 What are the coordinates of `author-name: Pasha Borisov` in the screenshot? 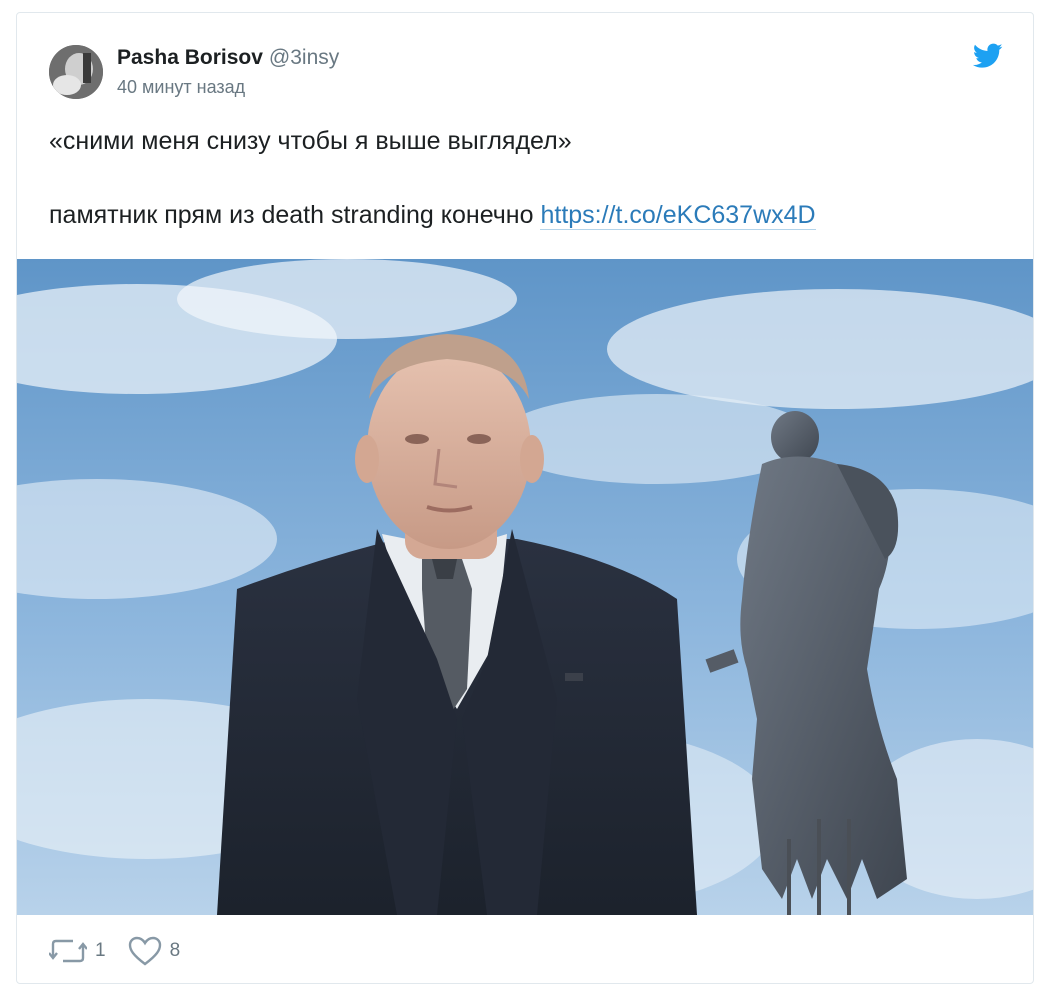 It's located at (190, 57).